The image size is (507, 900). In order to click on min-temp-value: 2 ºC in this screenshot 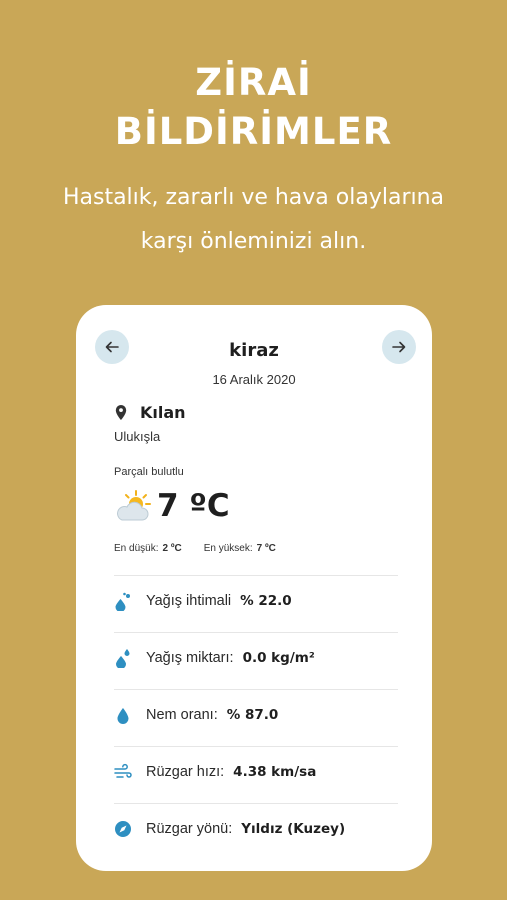, I will do `click(172, 548)`.